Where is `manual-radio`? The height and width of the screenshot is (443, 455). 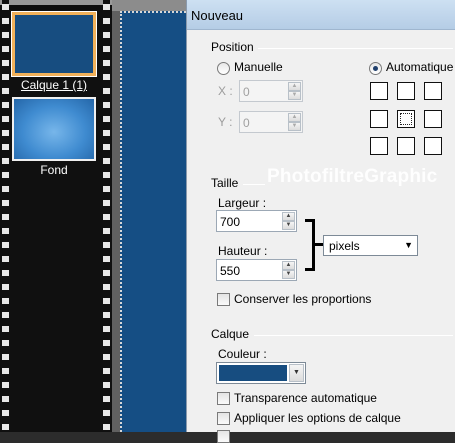
manual-radio is located at coordinates (223, 68).